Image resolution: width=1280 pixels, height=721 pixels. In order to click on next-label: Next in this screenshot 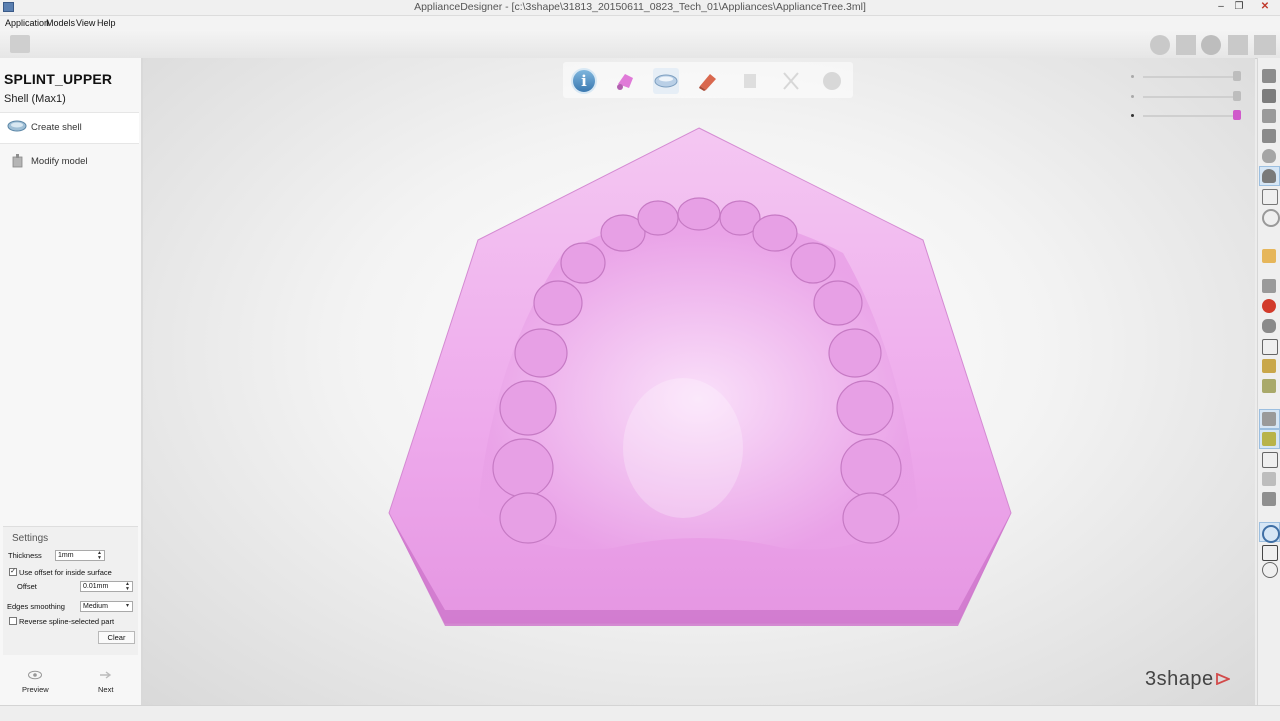, I will do `click(106, 689)`.